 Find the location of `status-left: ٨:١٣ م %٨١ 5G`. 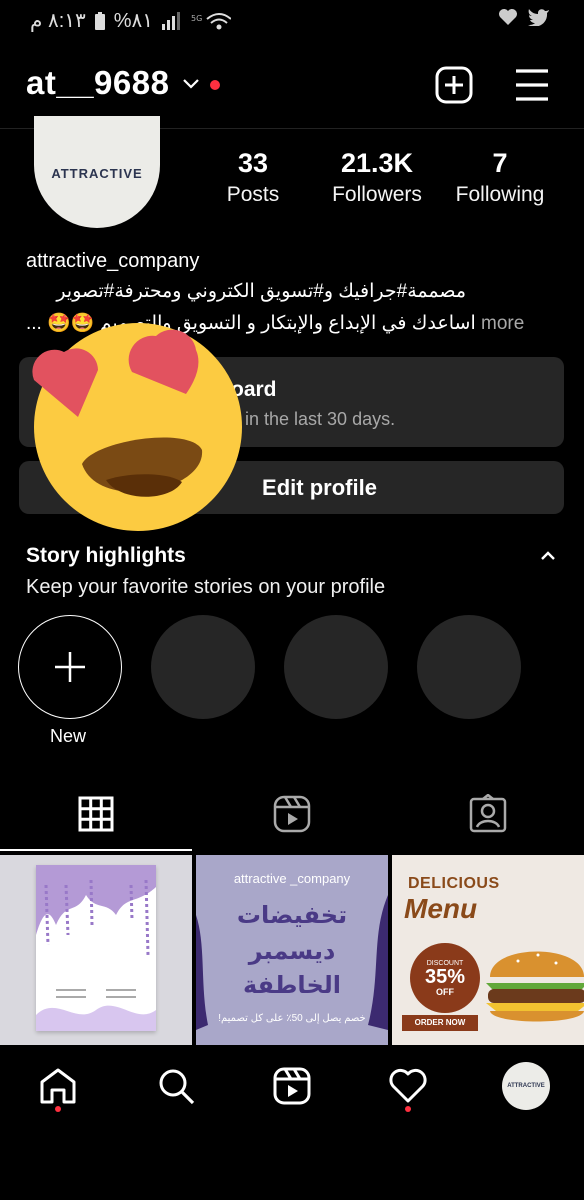

status-left: ٨:١٣ م %٨١ 5G is located at coordinates (131, 20).